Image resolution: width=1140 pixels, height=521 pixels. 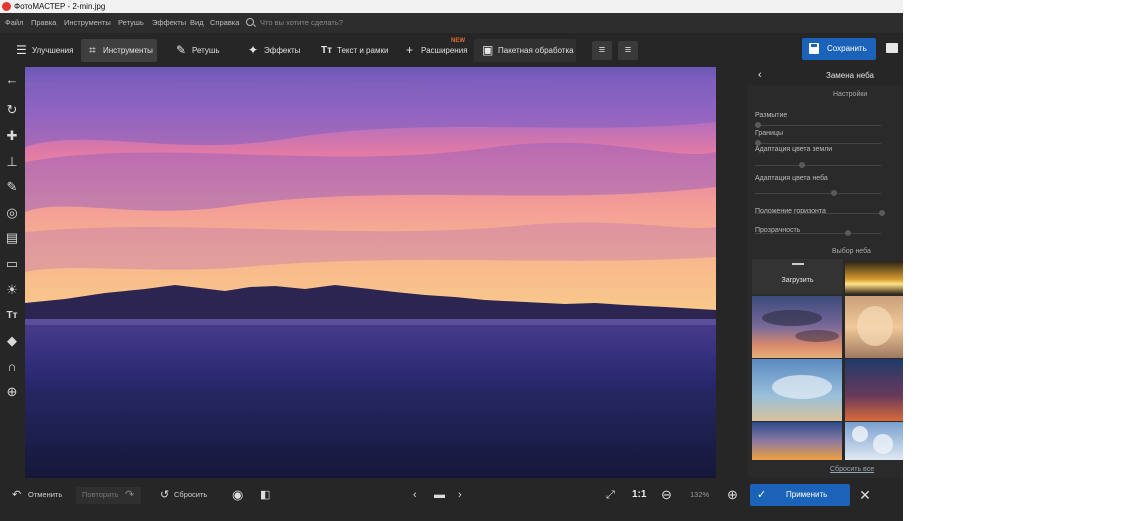 I want to click on redo-icon: ↷, so click(x=129, y=495).